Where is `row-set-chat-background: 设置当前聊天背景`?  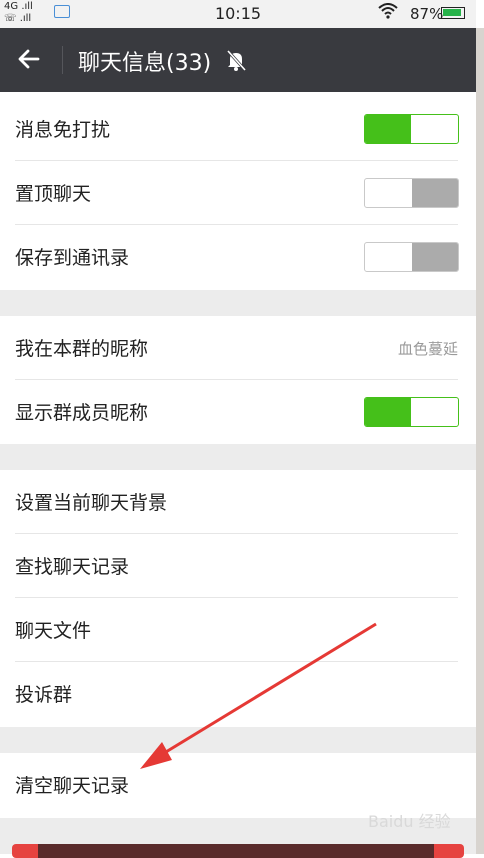 row-set-chat-background: 设置当前聊天背景 is located at coordinates (238, 502).